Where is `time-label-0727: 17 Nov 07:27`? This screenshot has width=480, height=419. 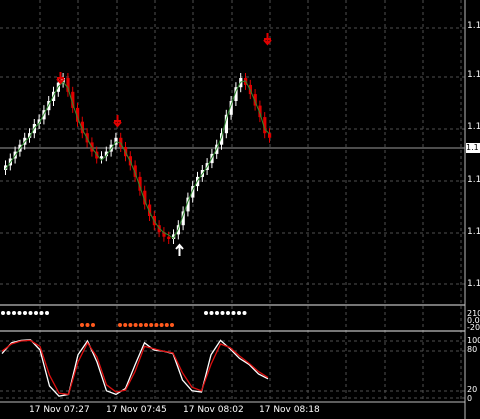
time-label-0727: 17 Nov 07:27 is located at coordinates (59, 410).